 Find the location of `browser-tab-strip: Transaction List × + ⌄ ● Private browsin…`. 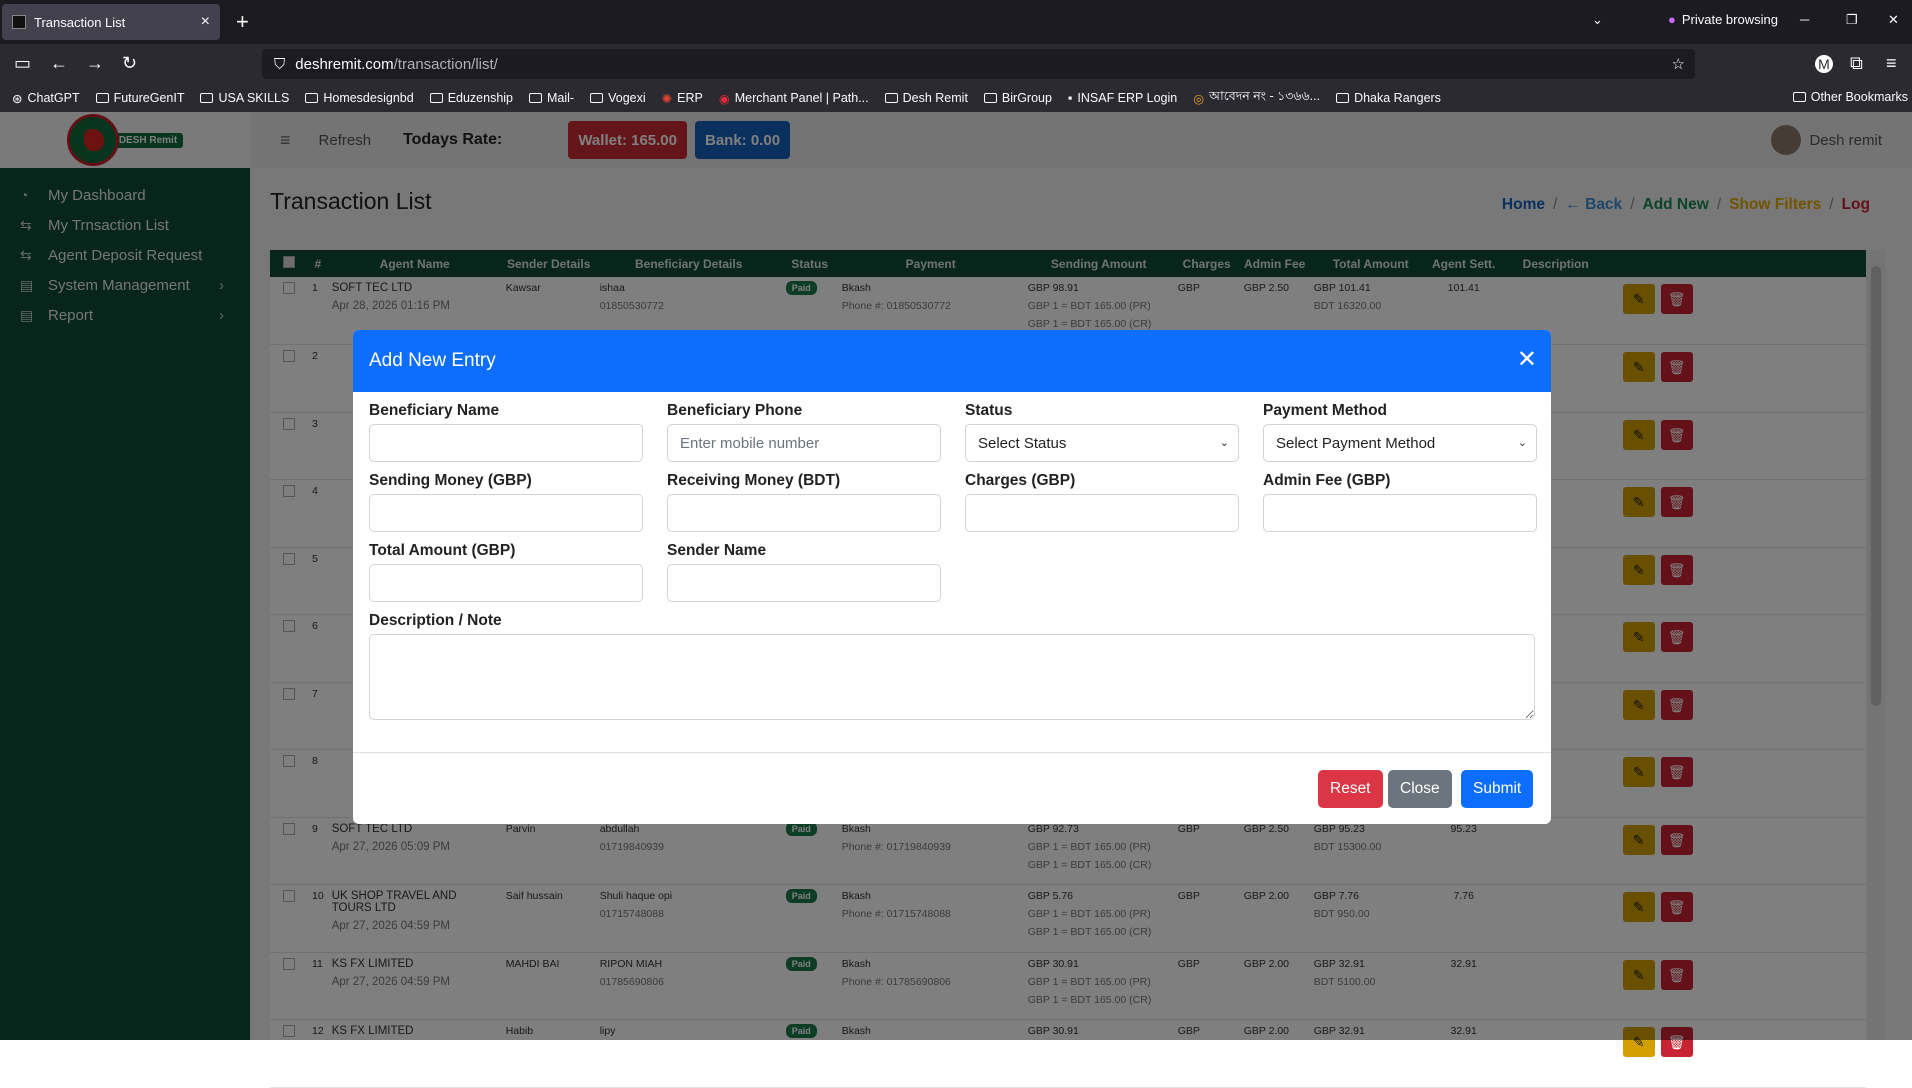

browser-tab-strip: Transaction List × + ⌄ ● Private browsin… is located at coordinates (956, 22).